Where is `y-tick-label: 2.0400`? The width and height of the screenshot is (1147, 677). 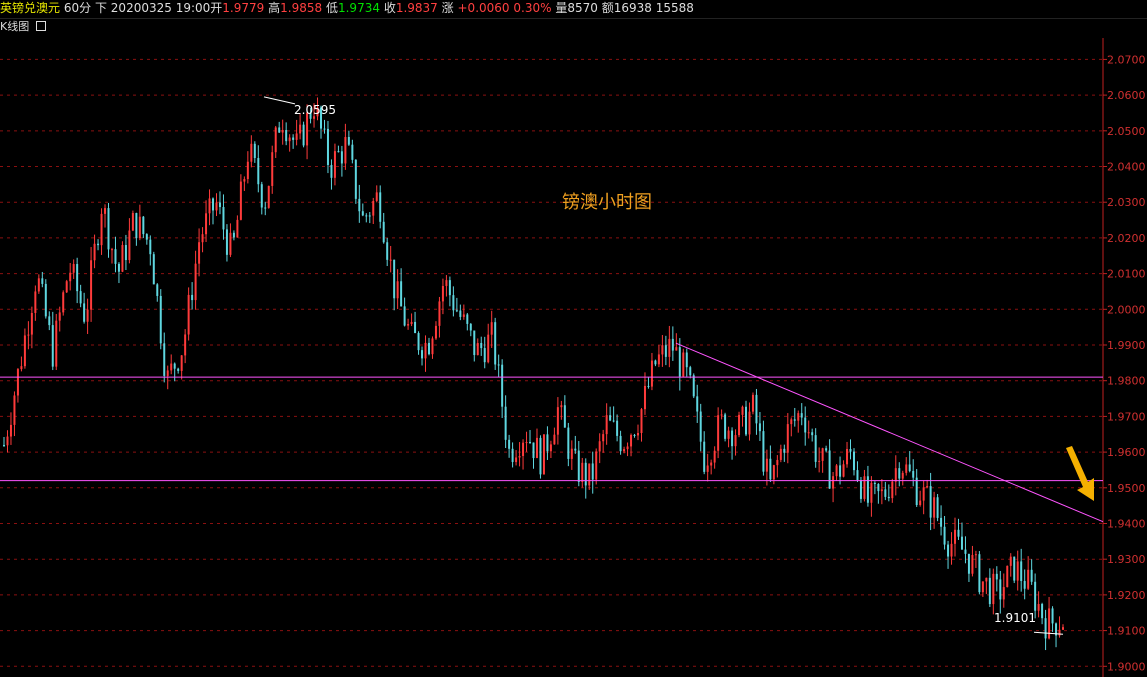 y-tick-label: 2.0400 is located at coordinates (1126, 167).